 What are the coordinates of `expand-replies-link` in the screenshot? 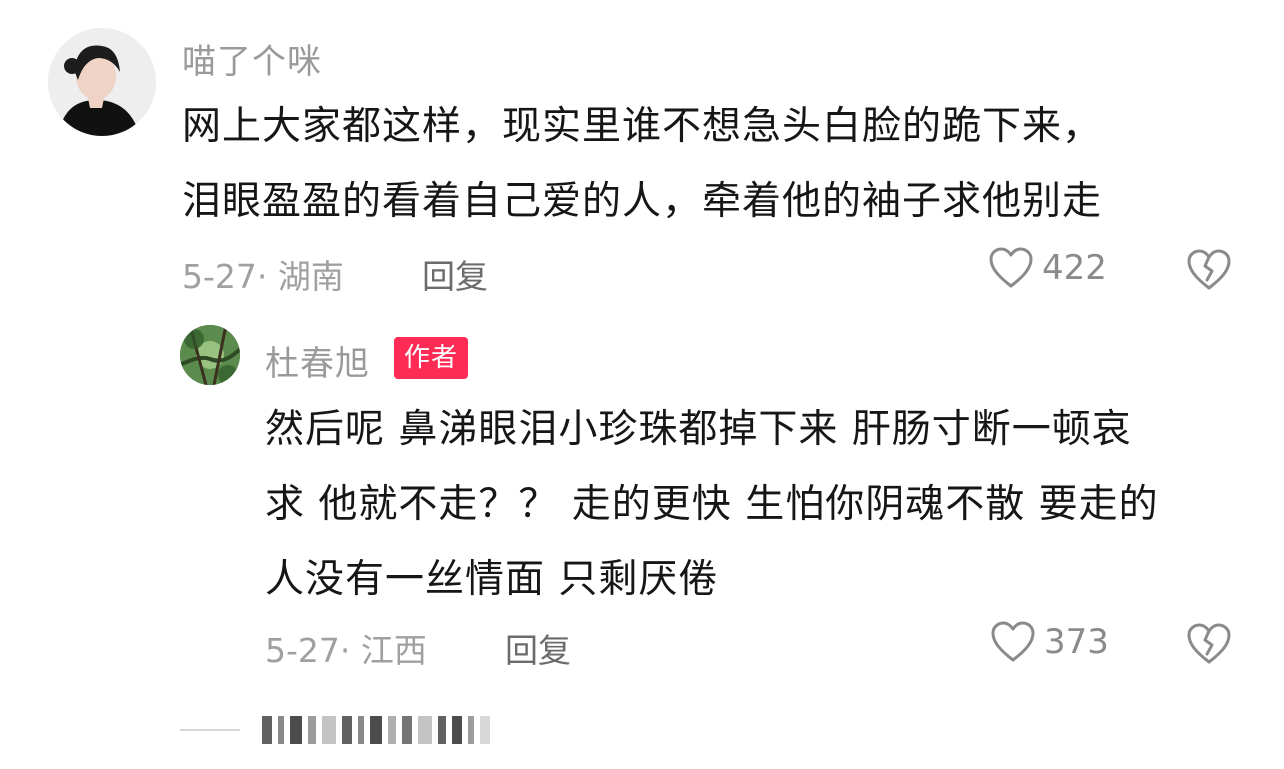 It's located at (376, 730).